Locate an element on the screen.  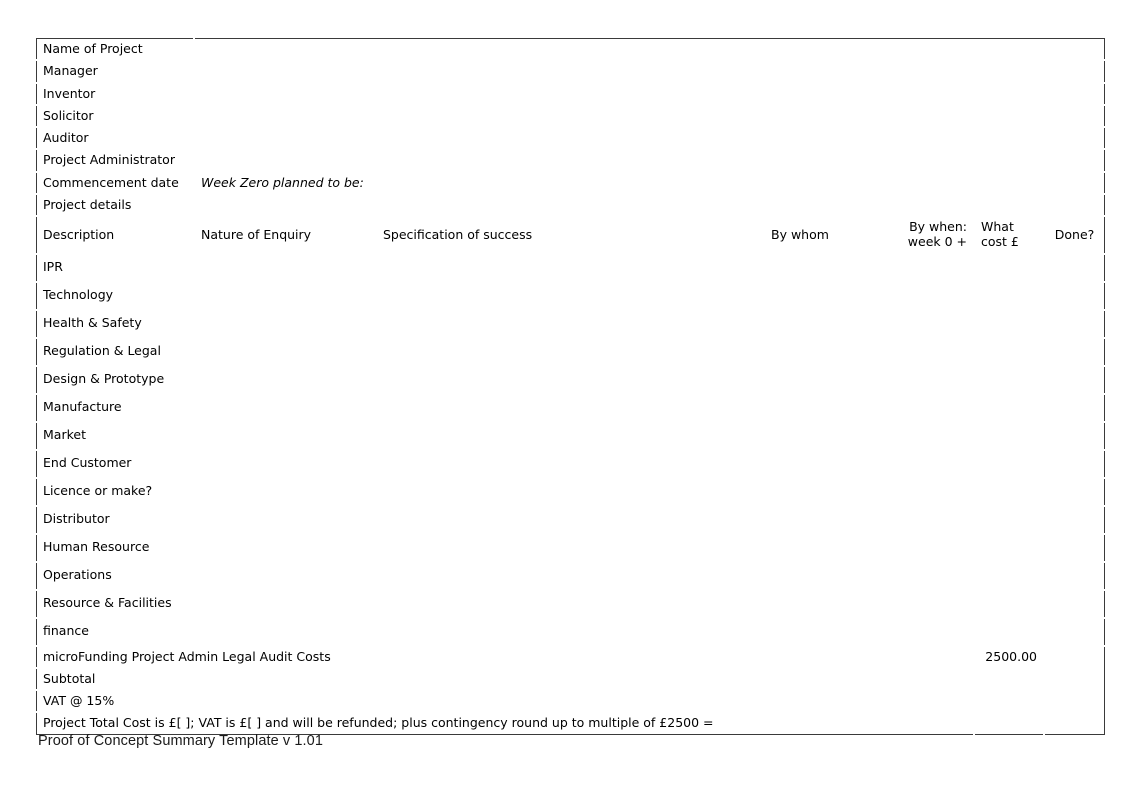
info-value-commencement-date: Week Zero planned to be: is located at coordinates (649, 182).